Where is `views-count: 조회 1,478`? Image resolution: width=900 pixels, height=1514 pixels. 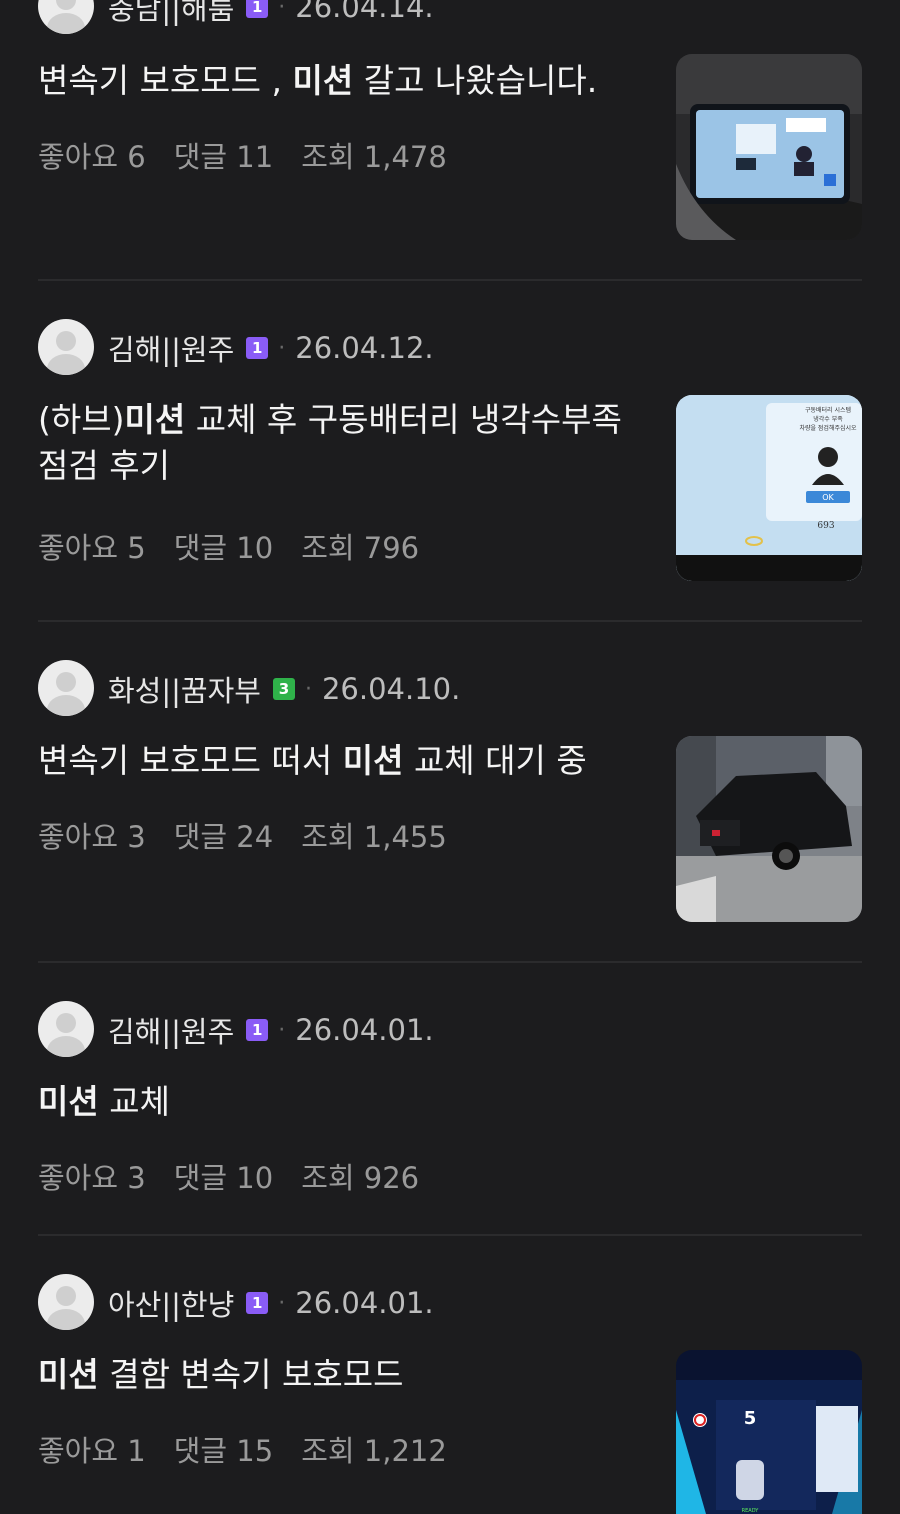 views-count: 조회 1,478 is located at coordinates (374, 157).